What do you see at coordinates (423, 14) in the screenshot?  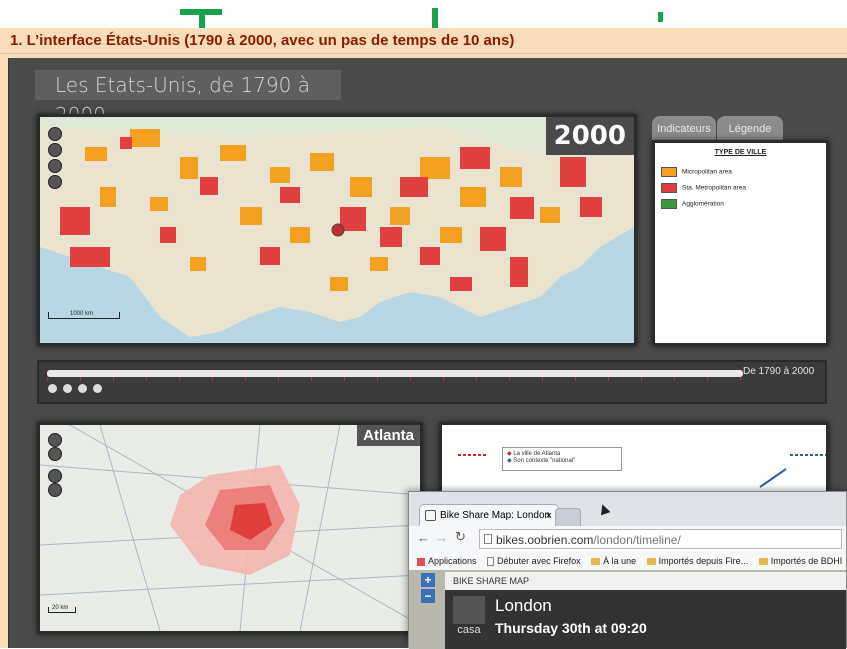 I see `top-strip` at bounding box center [423, 14].